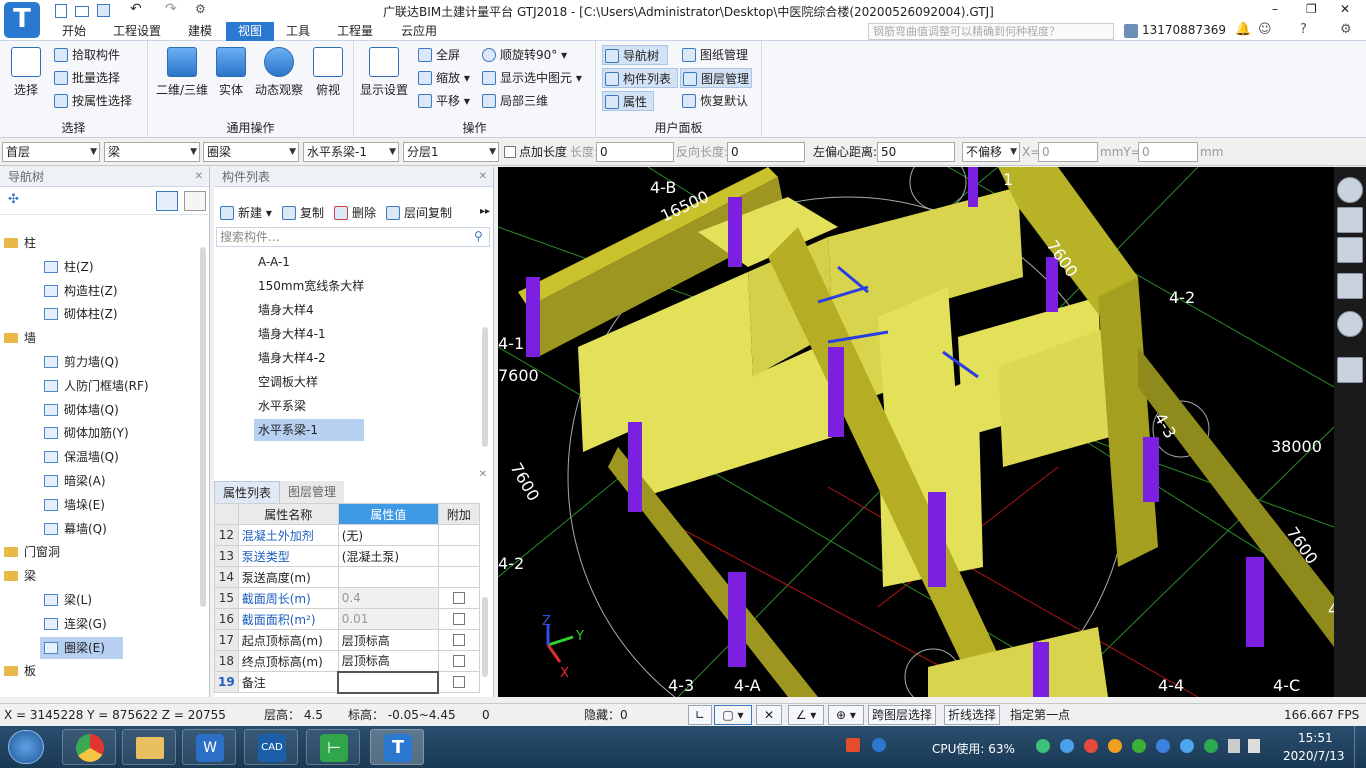 Image resolution: width=1366 pixels, height=768 pixels. I want to click on nav-item: 人防门框墙(RF), so click(103, 386).